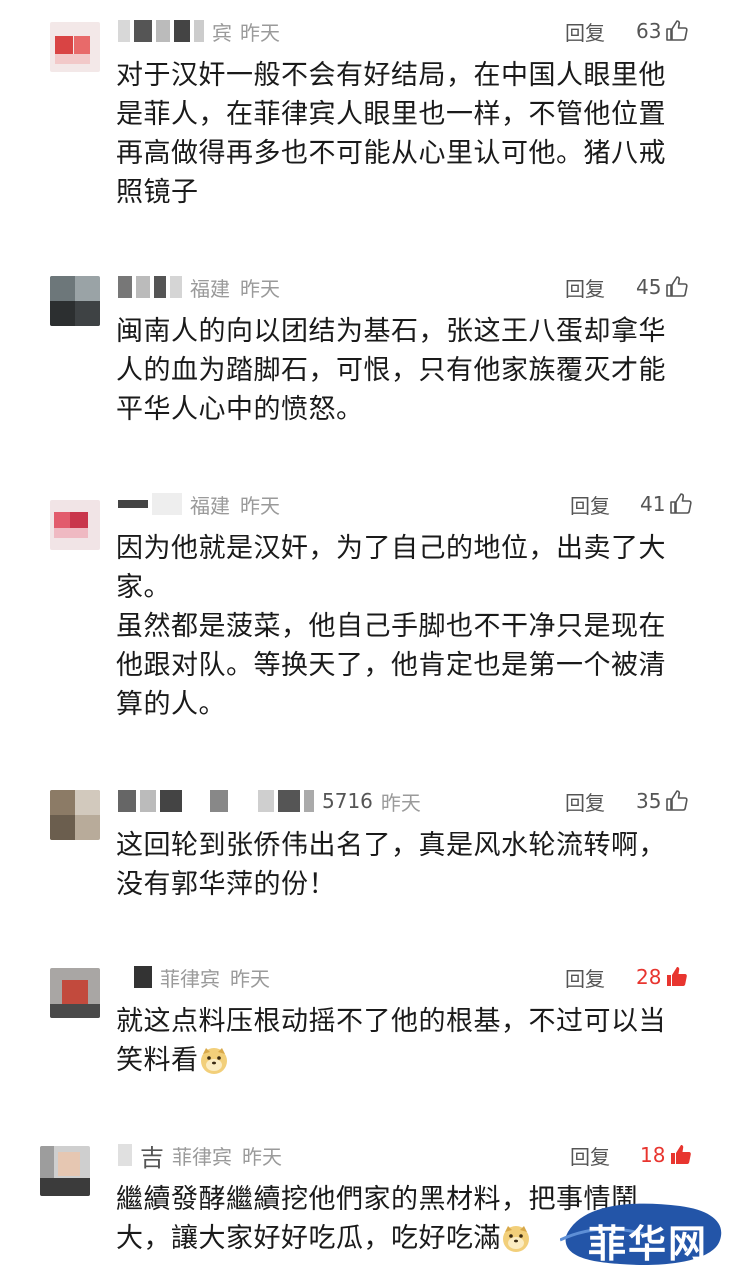  I want to click on comment-text: 这回轮到张侨伟出名了，真是风水轮流转啊， 没有郭华萍的份！, so click(391, 865).